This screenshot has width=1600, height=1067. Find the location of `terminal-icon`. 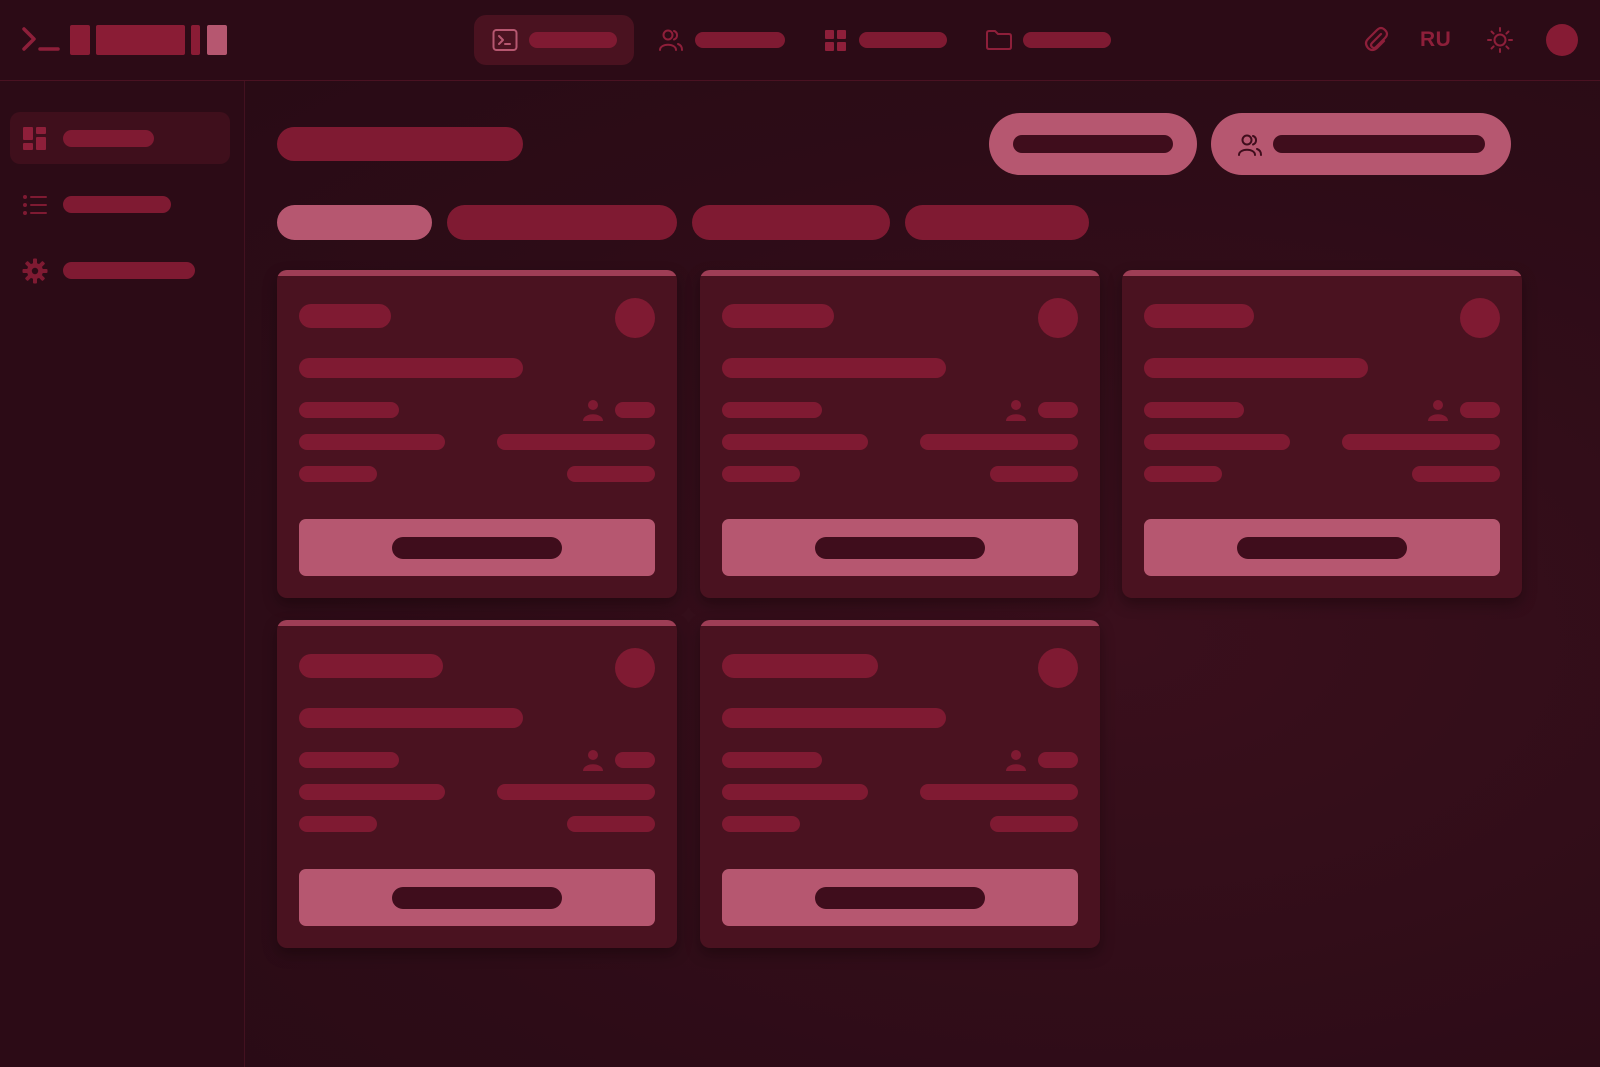

terminal-icon is located at coordinates (505, 40).